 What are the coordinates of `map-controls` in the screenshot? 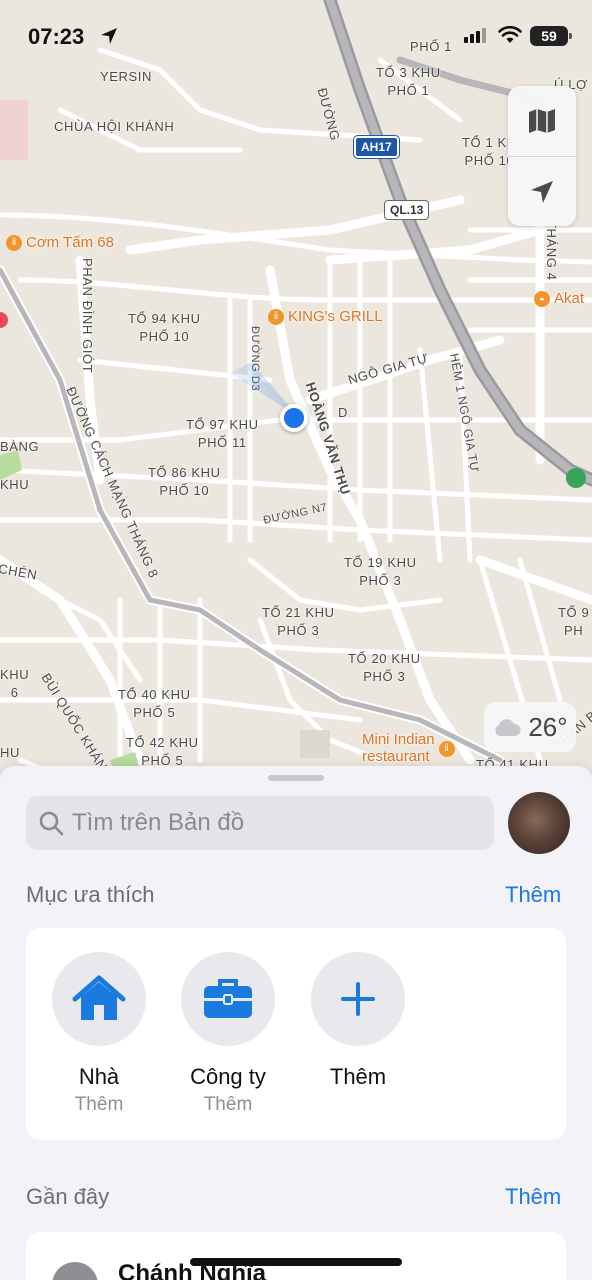 It's located at (542, 156).